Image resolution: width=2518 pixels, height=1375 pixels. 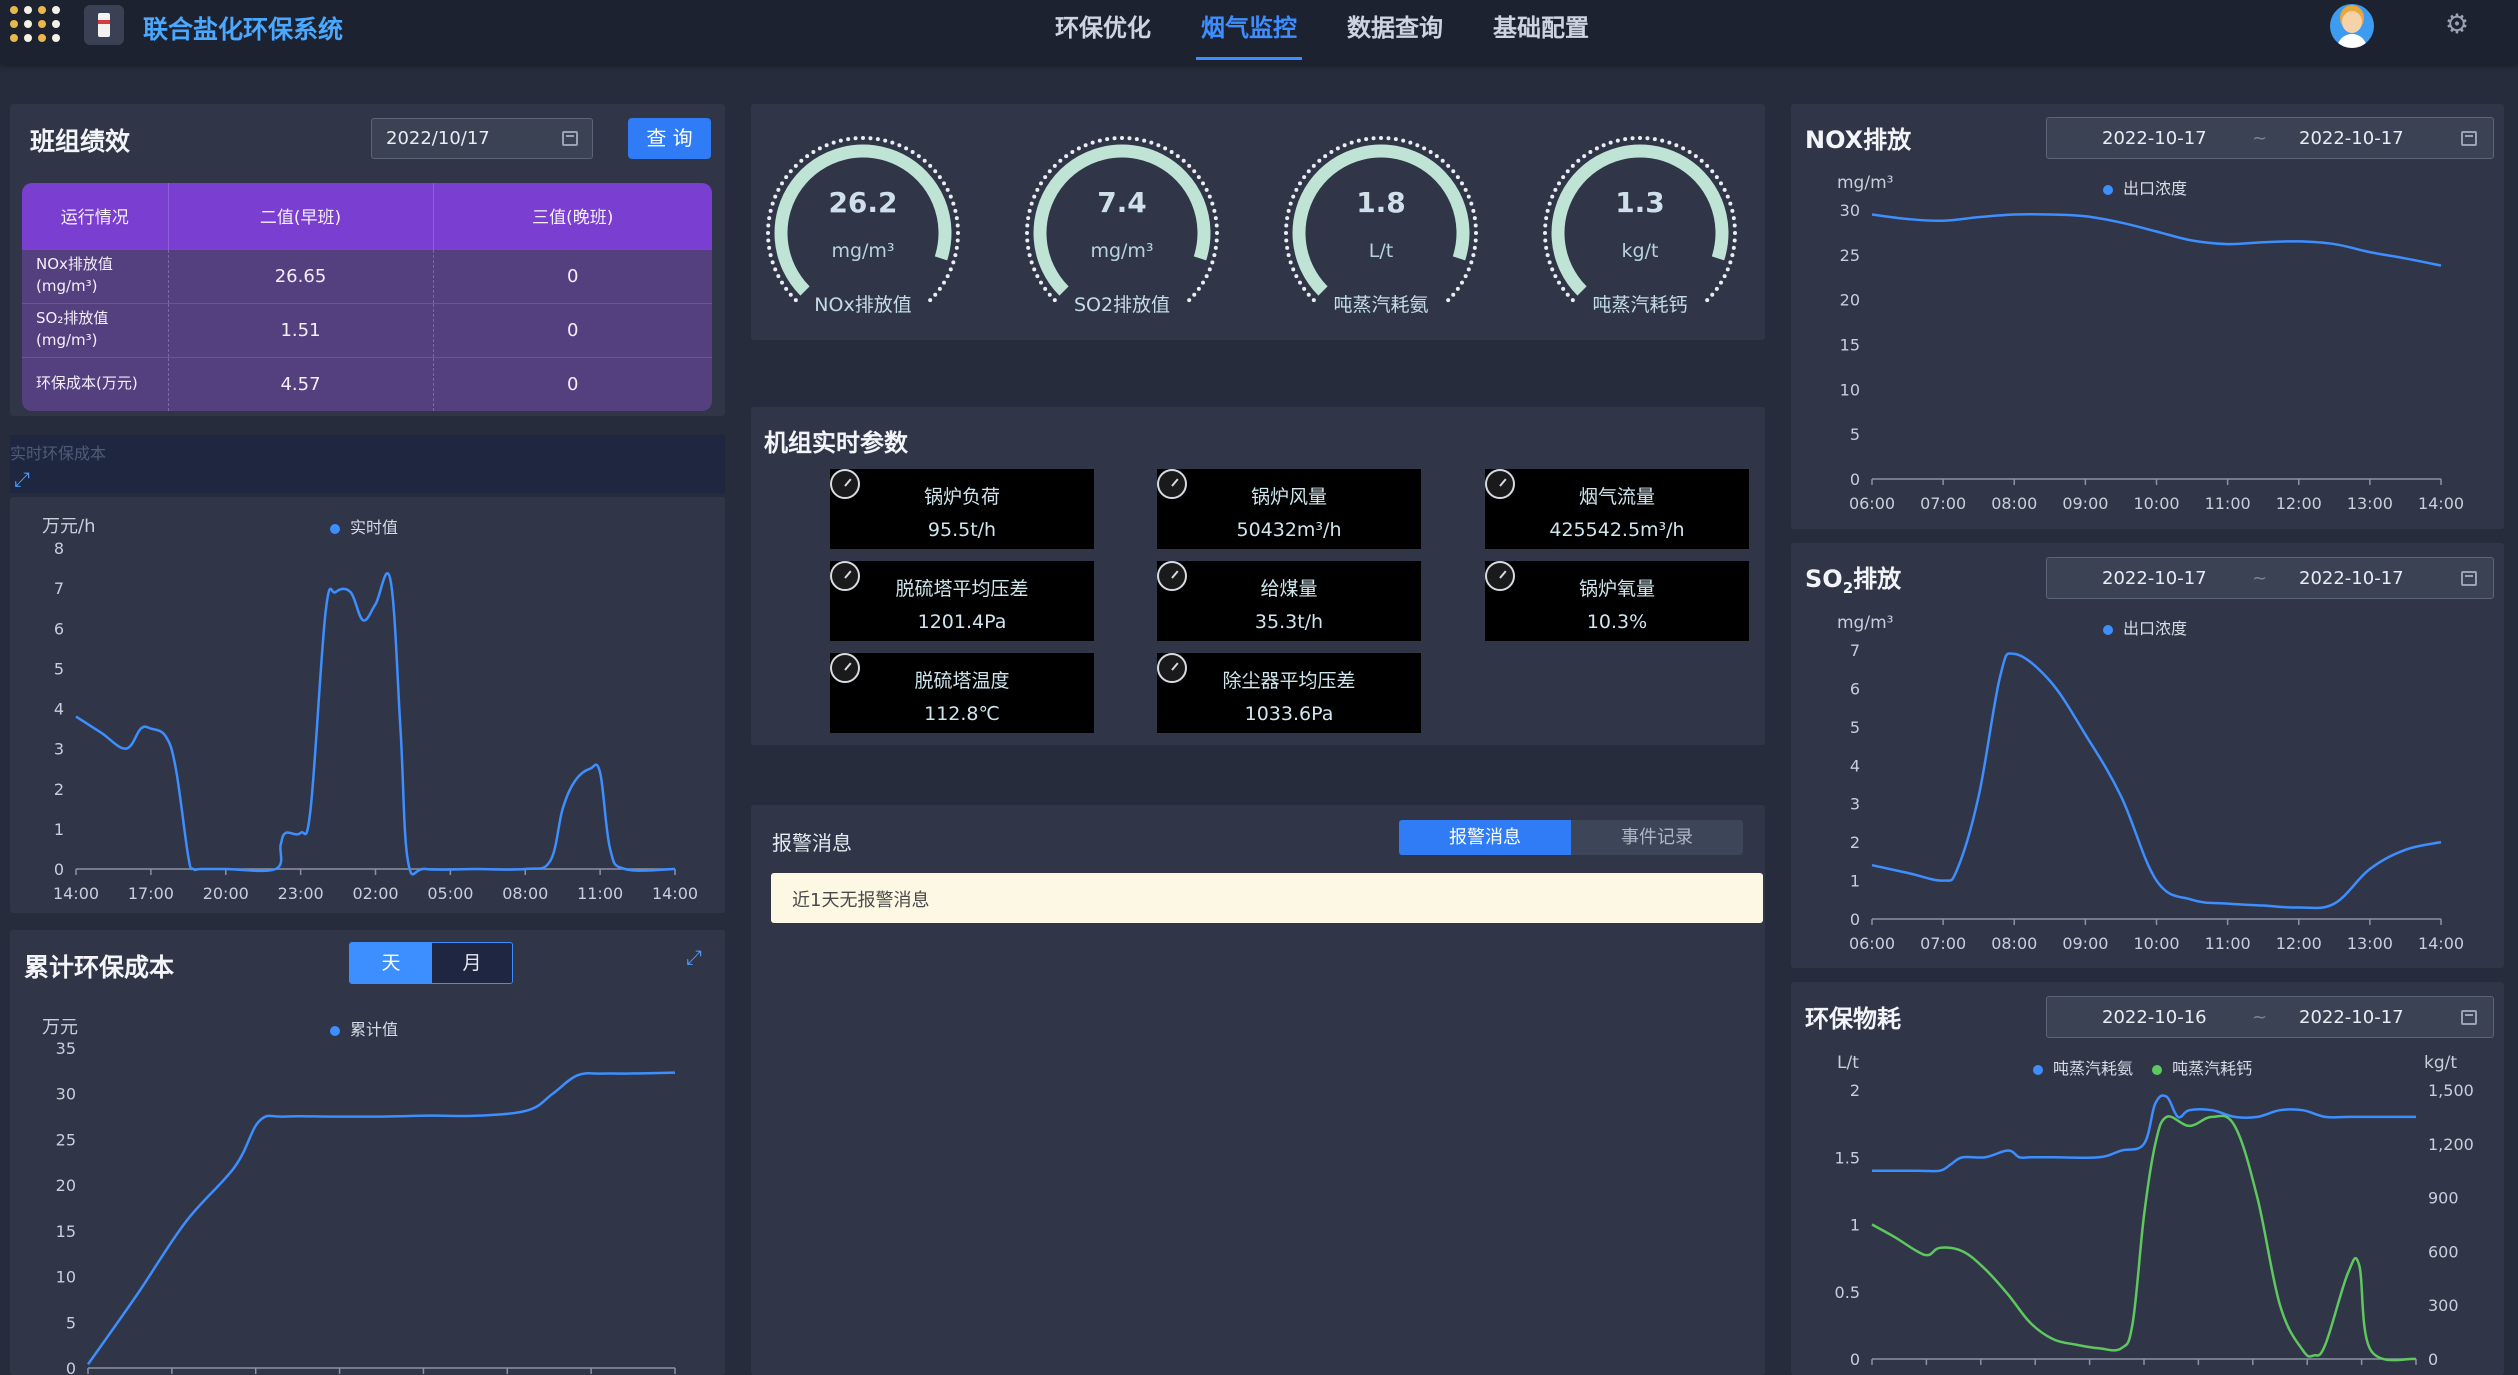 I want to click on series-line, so click(x=2156, y=781).